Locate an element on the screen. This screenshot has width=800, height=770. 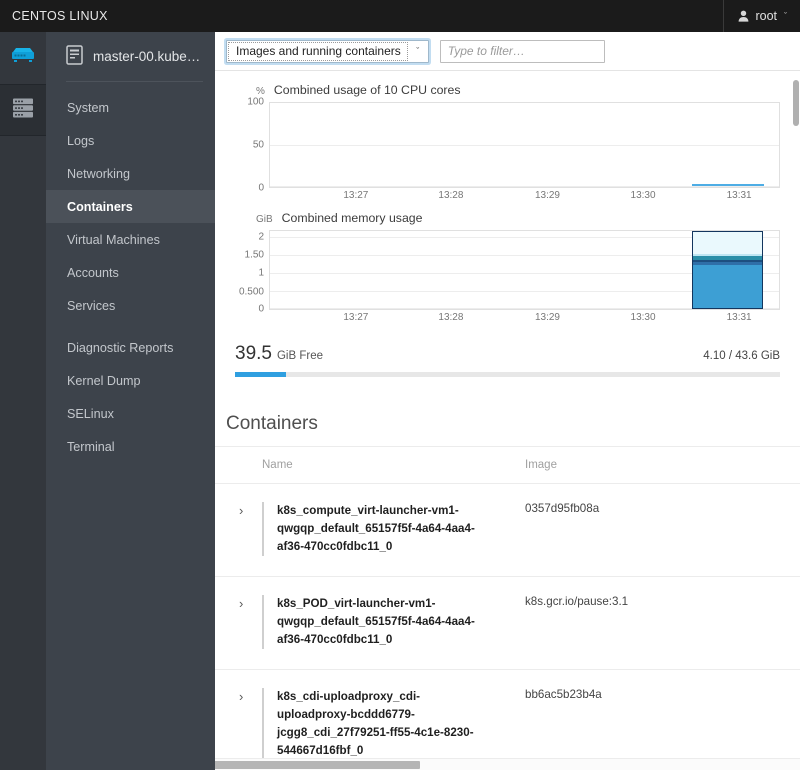
cpu-plot-area is located at coordinates (524, 145).